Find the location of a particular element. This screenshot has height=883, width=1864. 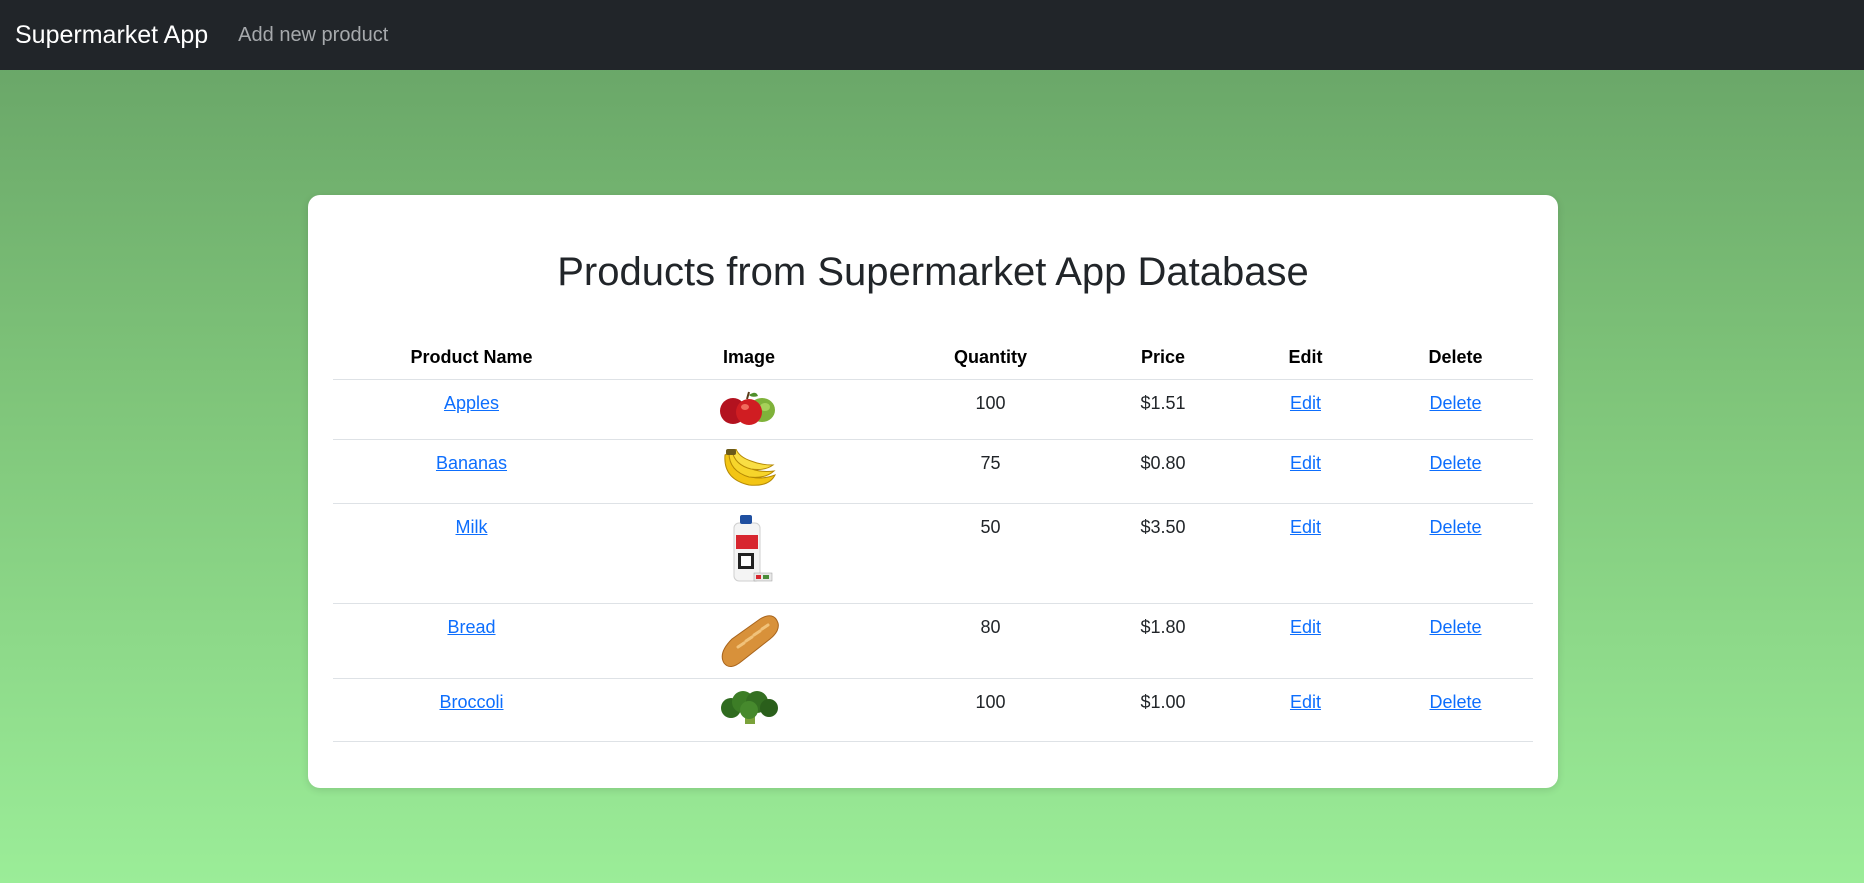

header-quantity: Quantity is located at coordinates (990, 357).